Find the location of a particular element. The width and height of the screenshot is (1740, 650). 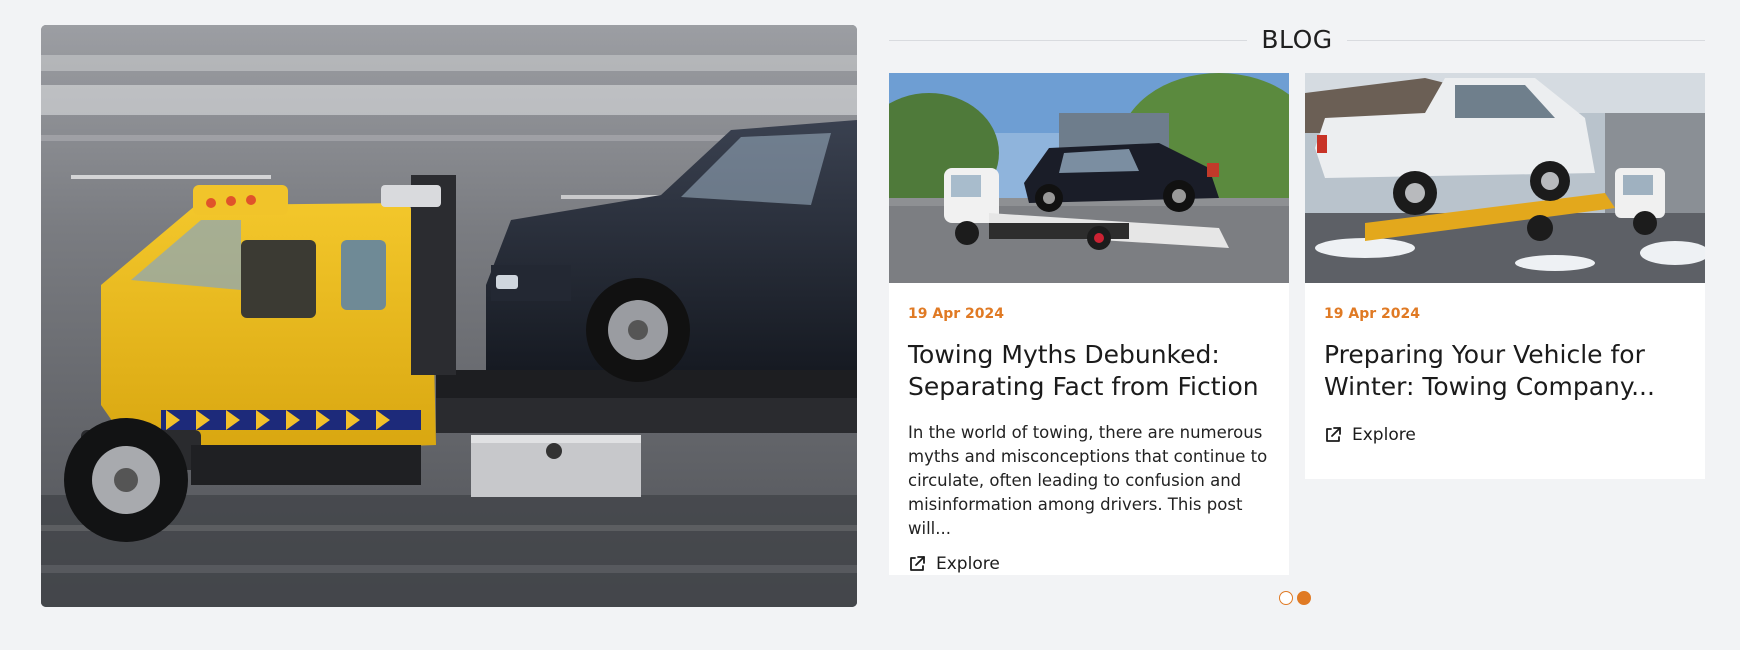

blog-section-header: BLOG is located at coordinates (1297, 40).